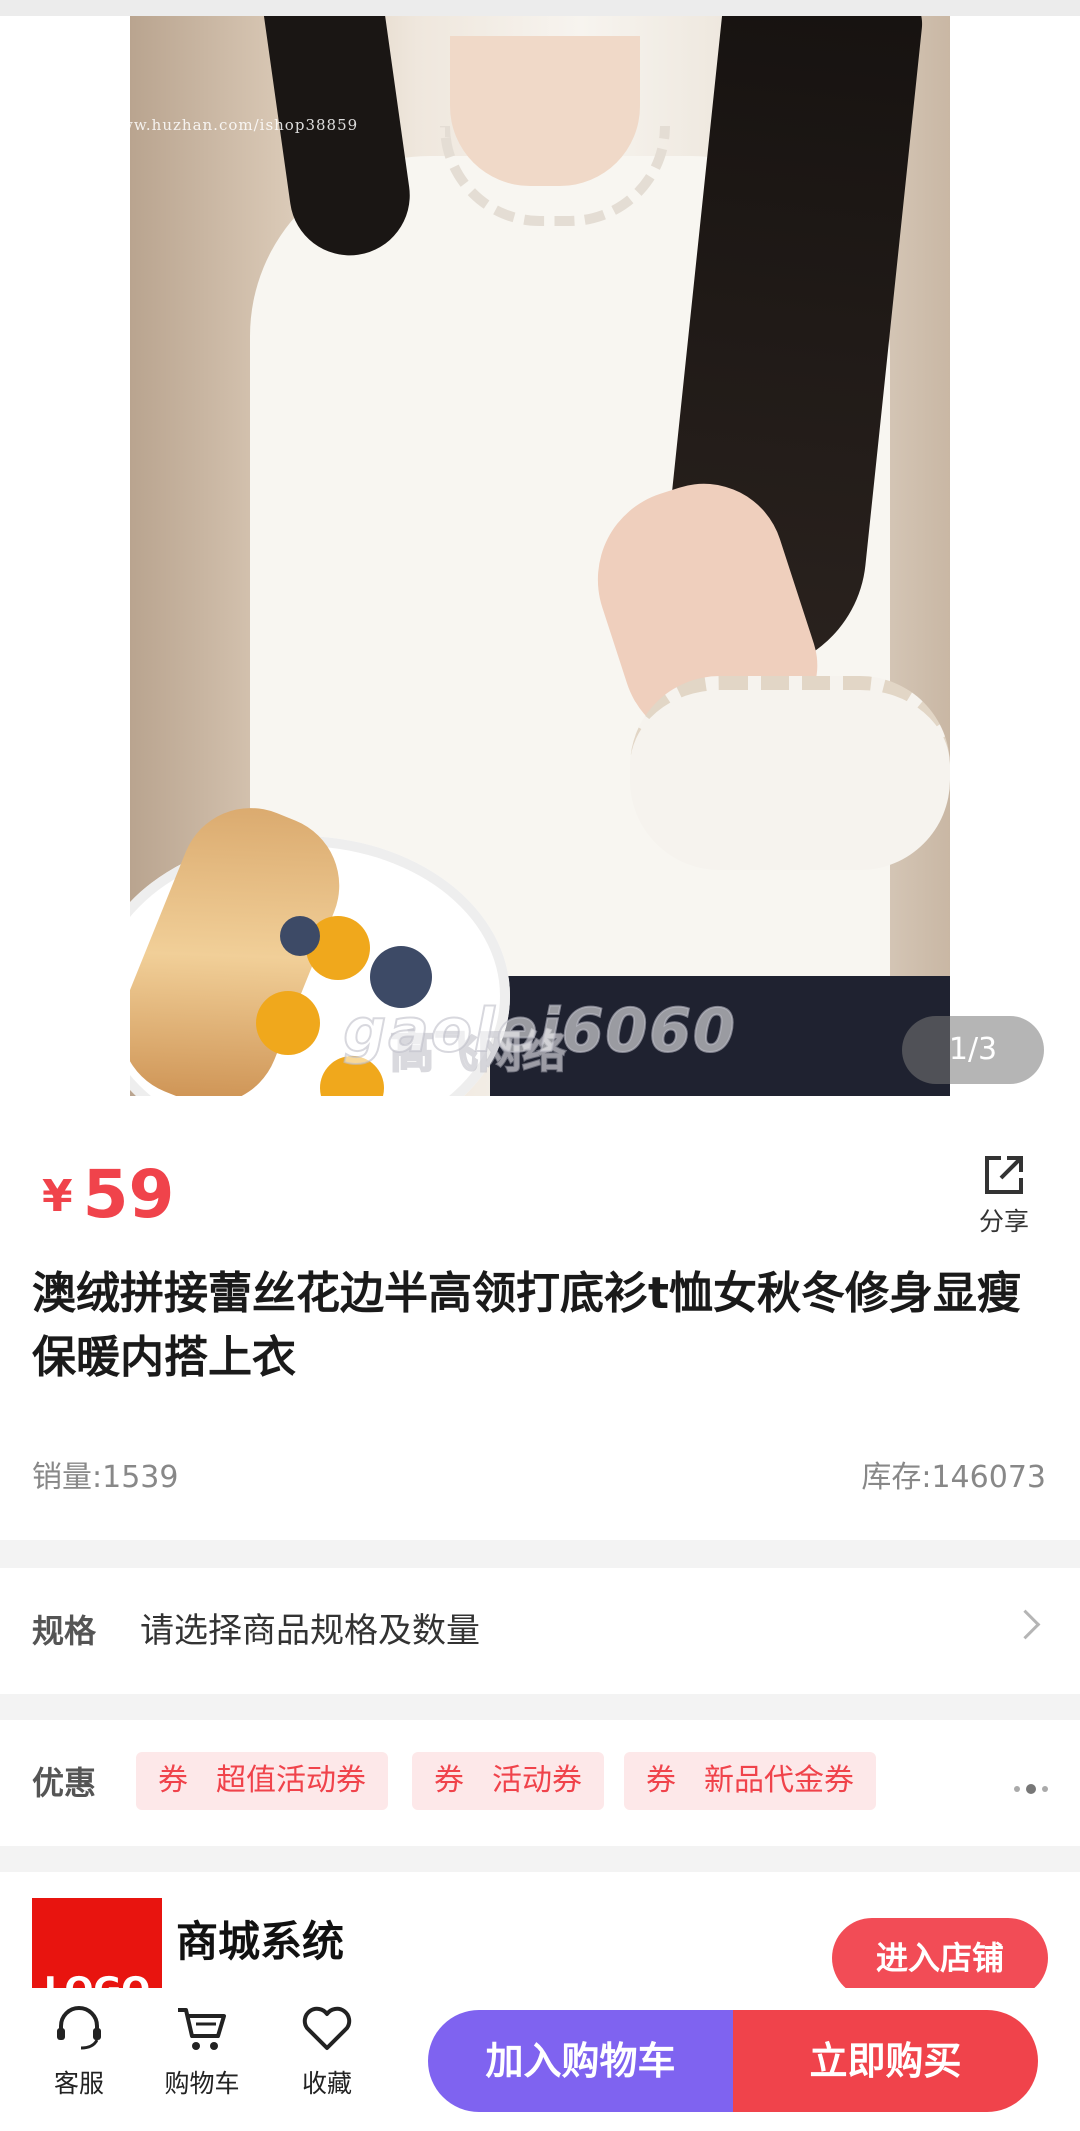  Describe the element at coordinates (1003, 1221) in the screenshot. I see `share-label: 分享` at that location.